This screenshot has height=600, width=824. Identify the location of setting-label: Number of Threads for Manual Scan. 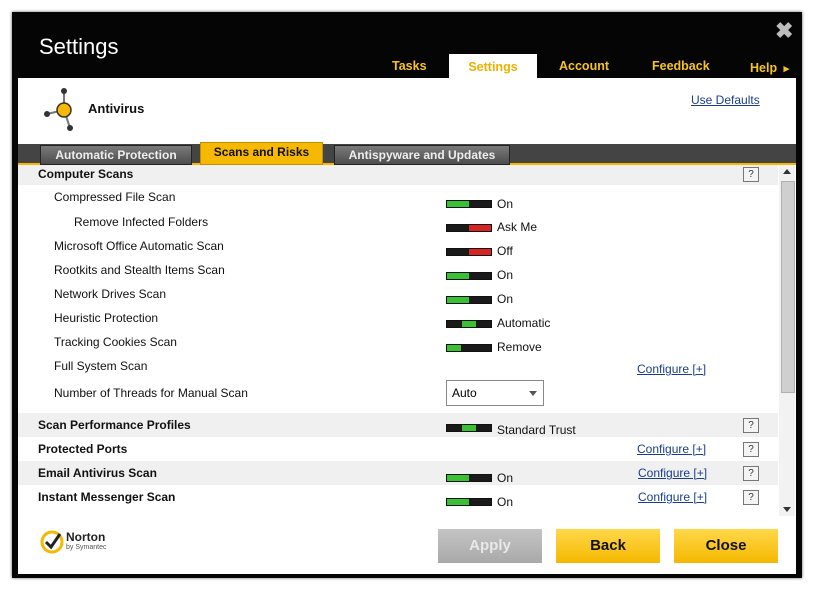
(151, 393).